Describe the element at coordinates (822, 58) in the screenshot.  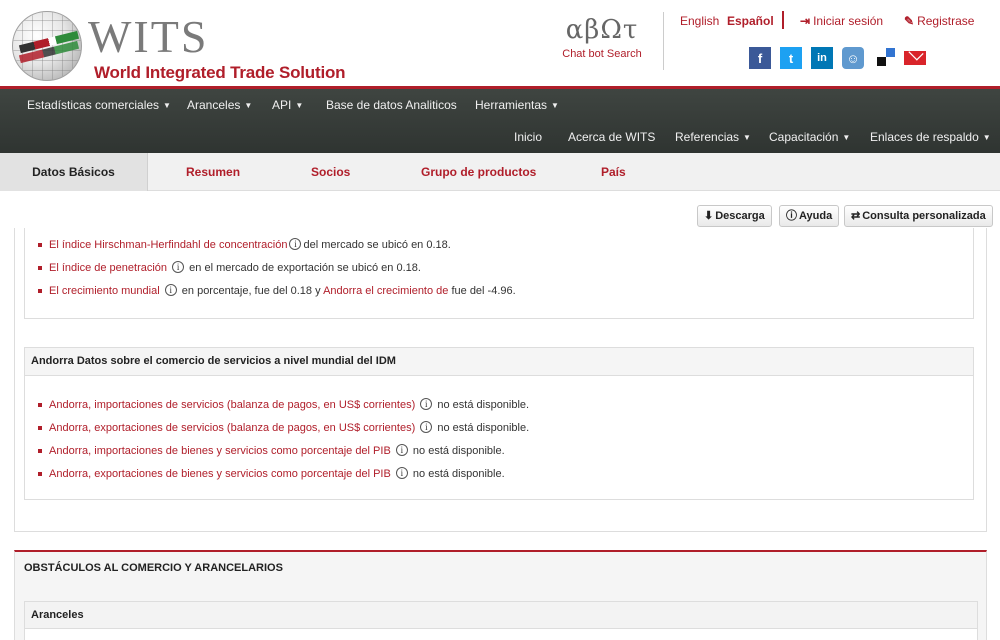
I see `linkedin-icon: in` at that location.